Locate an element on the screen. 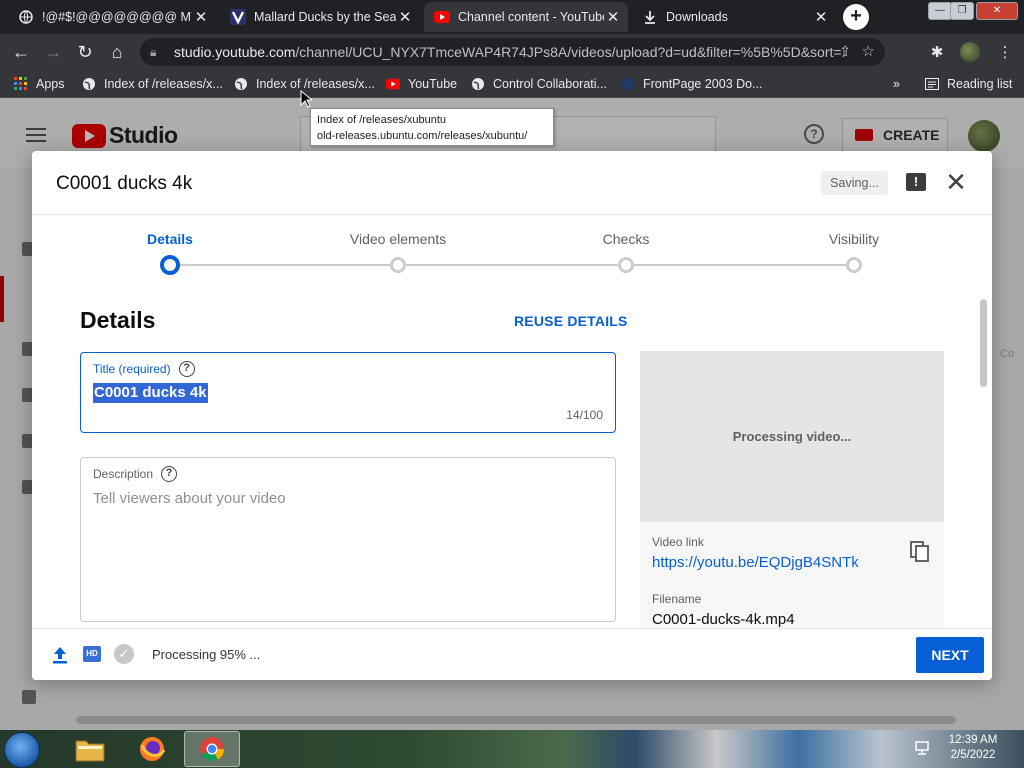 The image size is (1024, 768). restore-icon: ❐ is located at coordinates (962, 11).